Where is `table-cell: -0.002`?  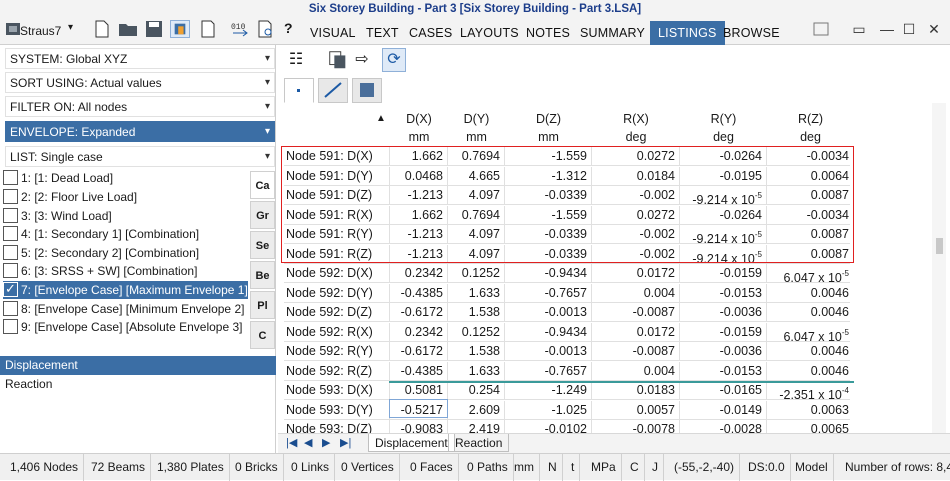 table-cell: -0.002 is located at coordinates (636, 254).